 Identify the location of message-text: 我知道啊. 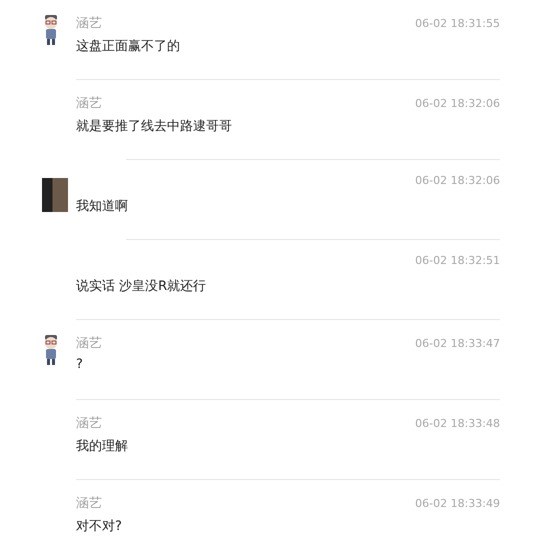
(102, 206).